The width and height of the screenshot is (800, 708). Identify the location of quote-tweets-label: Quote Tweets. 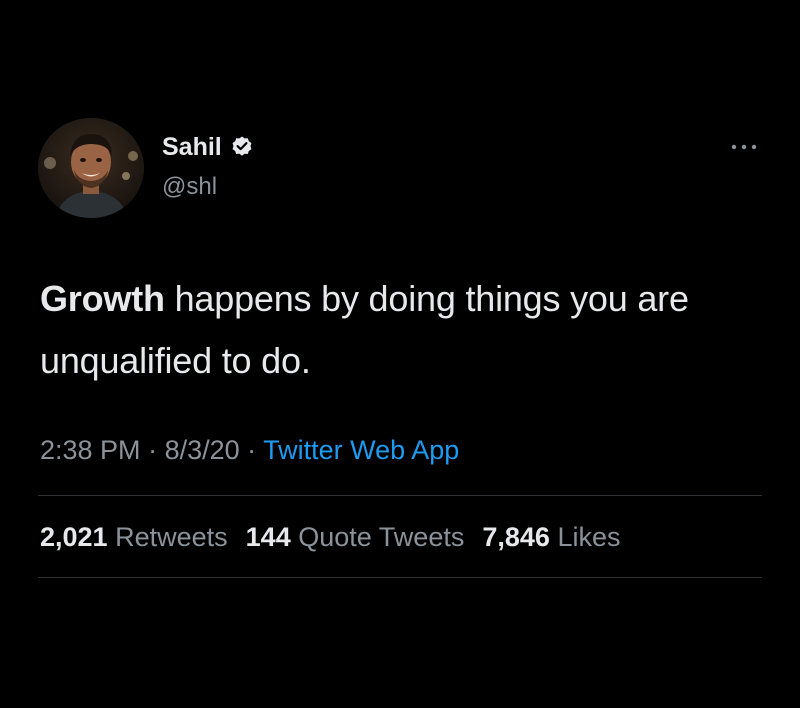
(381, 537).